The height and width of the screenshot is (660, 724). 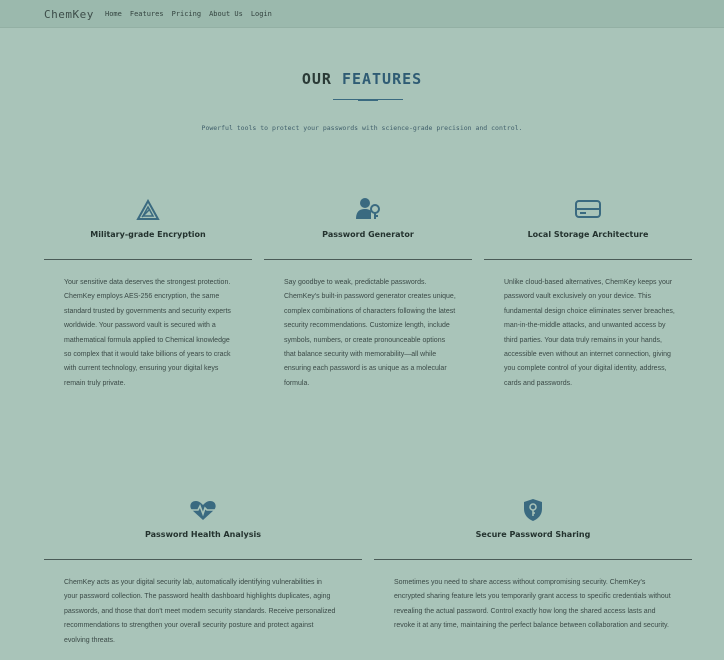 What do you see at coordinates (368, 209) in the screenshot?
I see `user-key-icon` at bounding box center [368, 209].